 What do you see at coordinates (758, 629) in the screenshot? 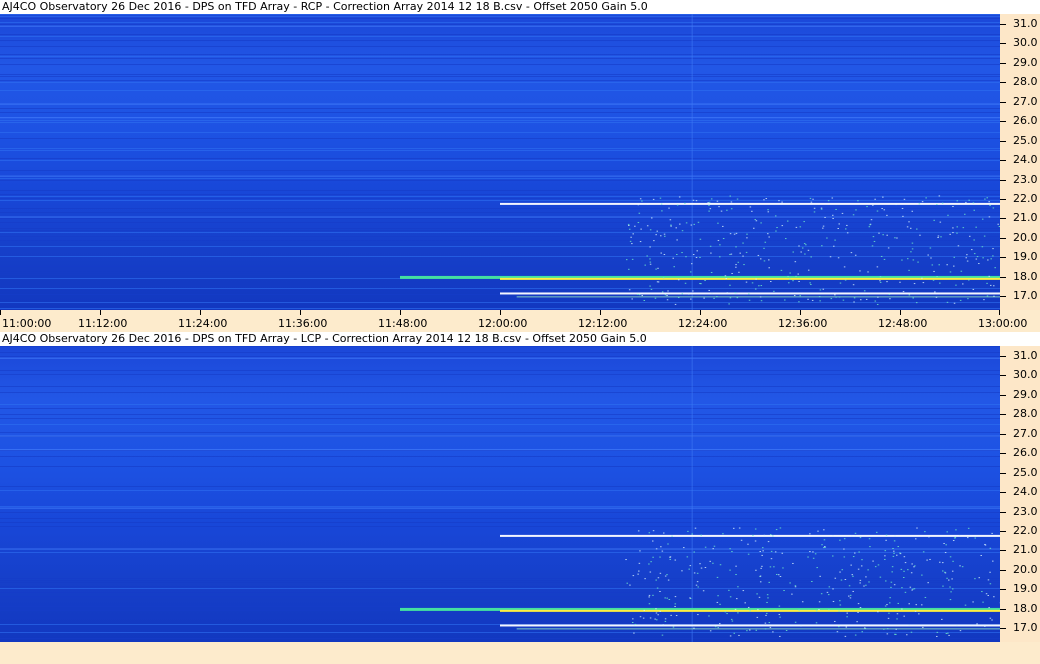
I see `emission-band-17mhz-lower` at bounding box center [758, 629].